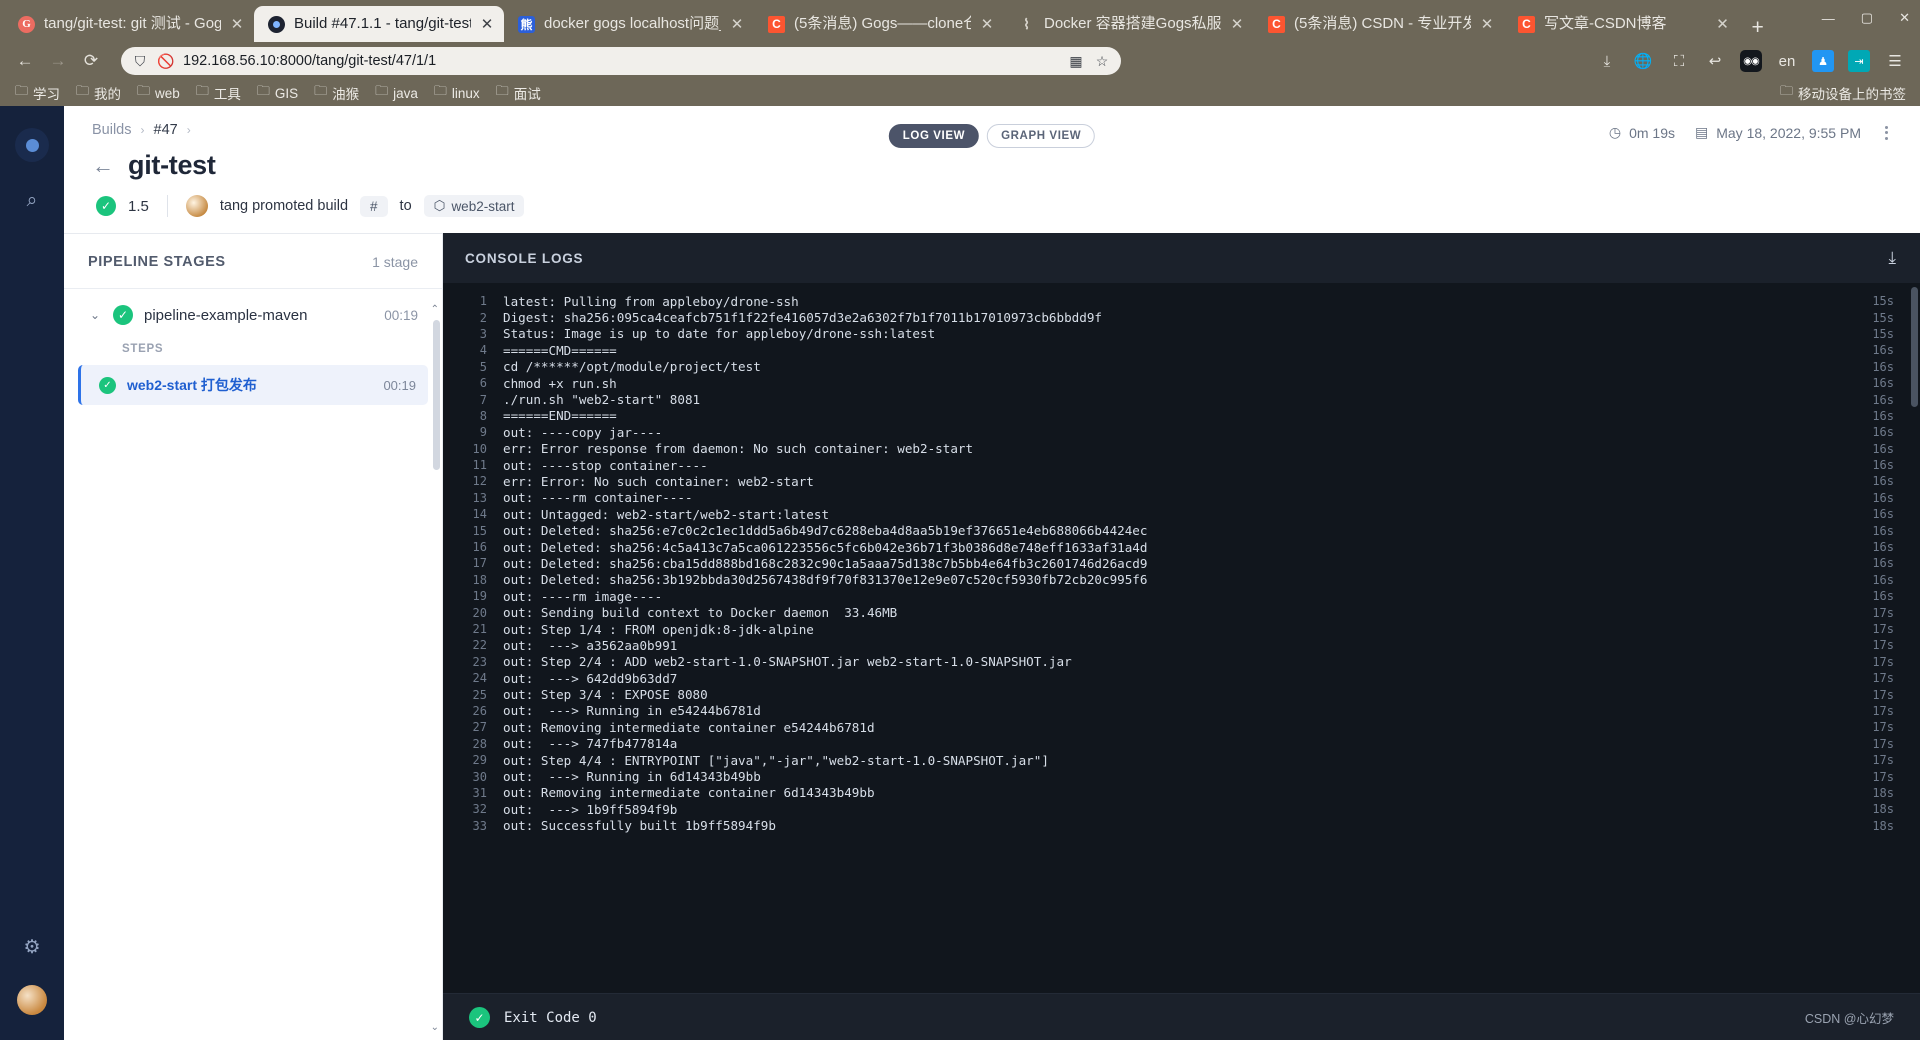 The image size is (1920, 1040). I want to click on bookmark-item: 🗀 工具, so click(218, 93).